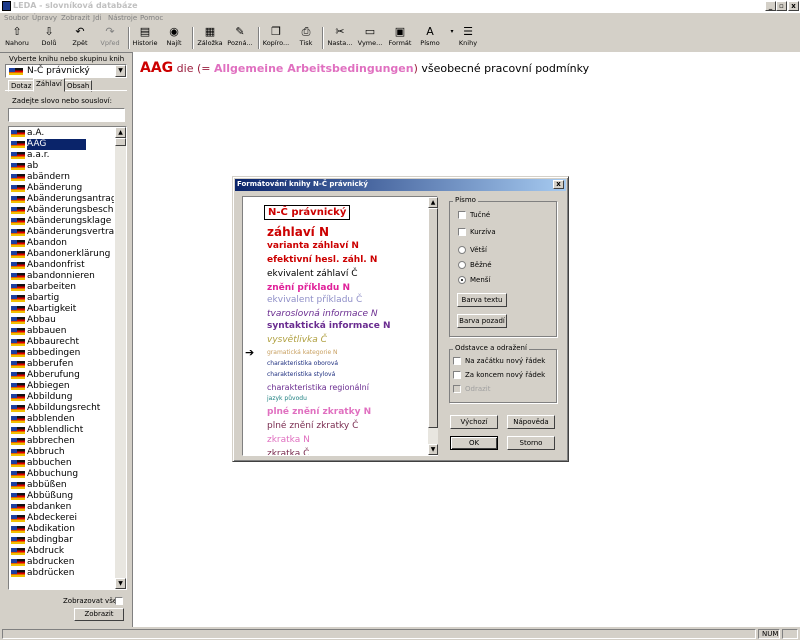 The width and height of the screenshot is (800, 640). I want to click on word-list-item: abbauen, so click(62, 331).